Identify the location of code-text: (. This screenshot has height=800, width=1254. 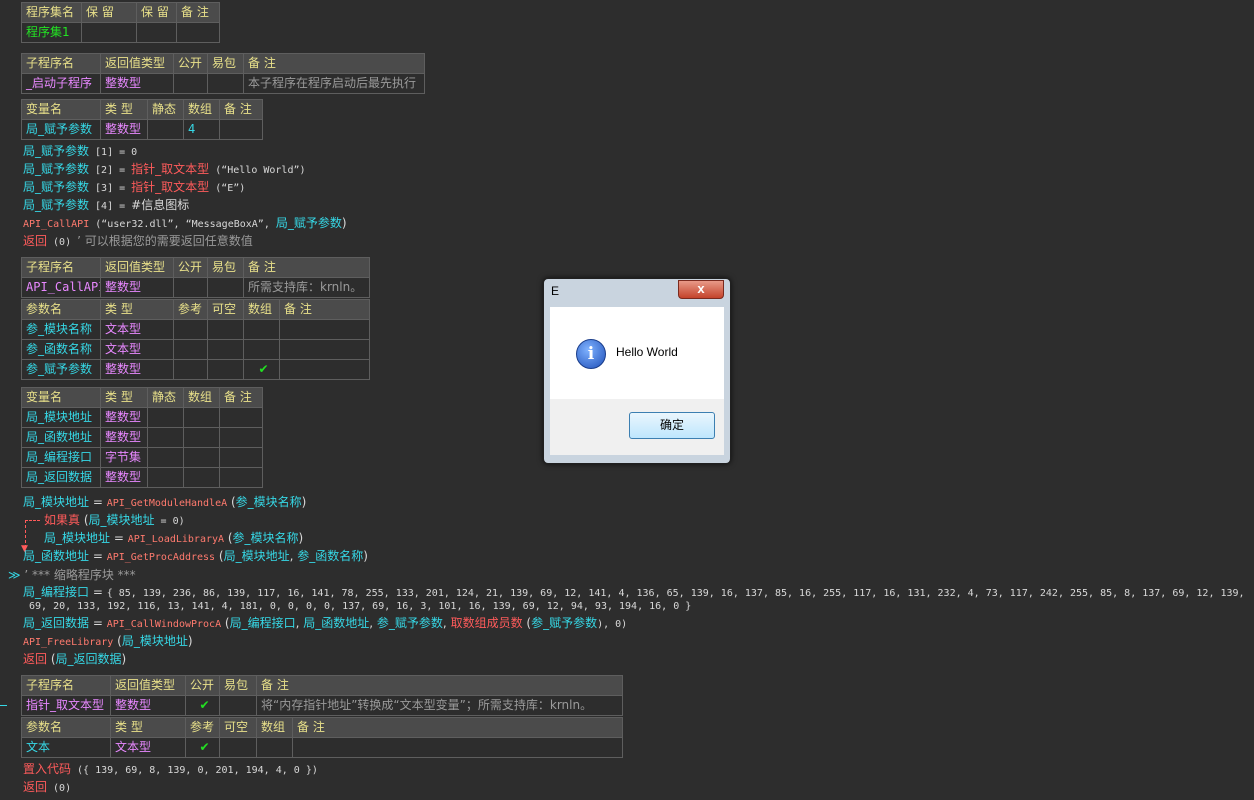
(51, 659).